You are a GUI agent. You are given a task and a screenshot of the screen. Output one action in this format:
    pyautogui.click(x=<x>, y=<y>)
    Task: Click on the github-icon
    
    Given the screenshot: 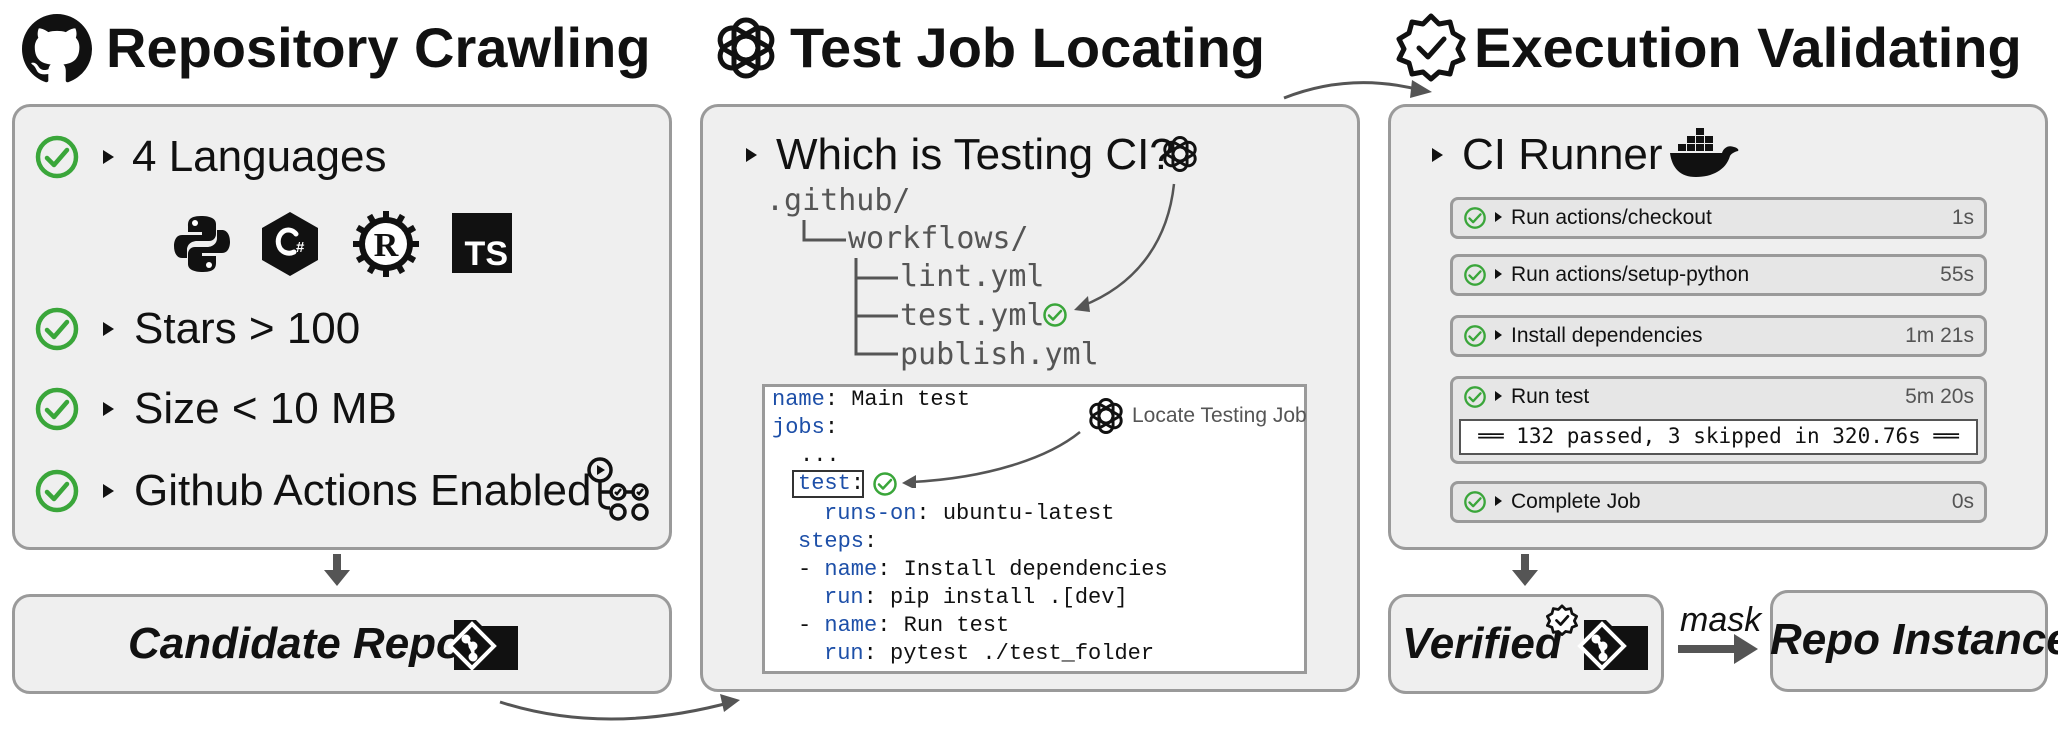 What is the action you would take?
    pyautogui.click(x=57, y=48)
    